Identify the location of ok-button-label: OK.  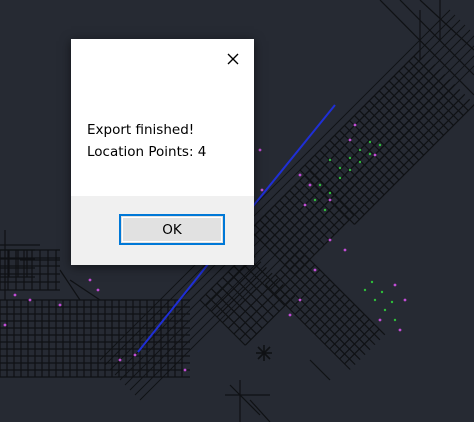
(172, 229).